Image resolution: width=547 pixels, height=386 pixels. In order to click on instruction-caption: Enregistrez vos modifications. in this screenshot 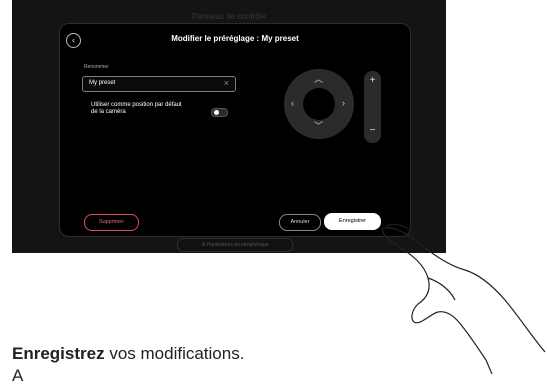, I will do `click(128, 354)`.